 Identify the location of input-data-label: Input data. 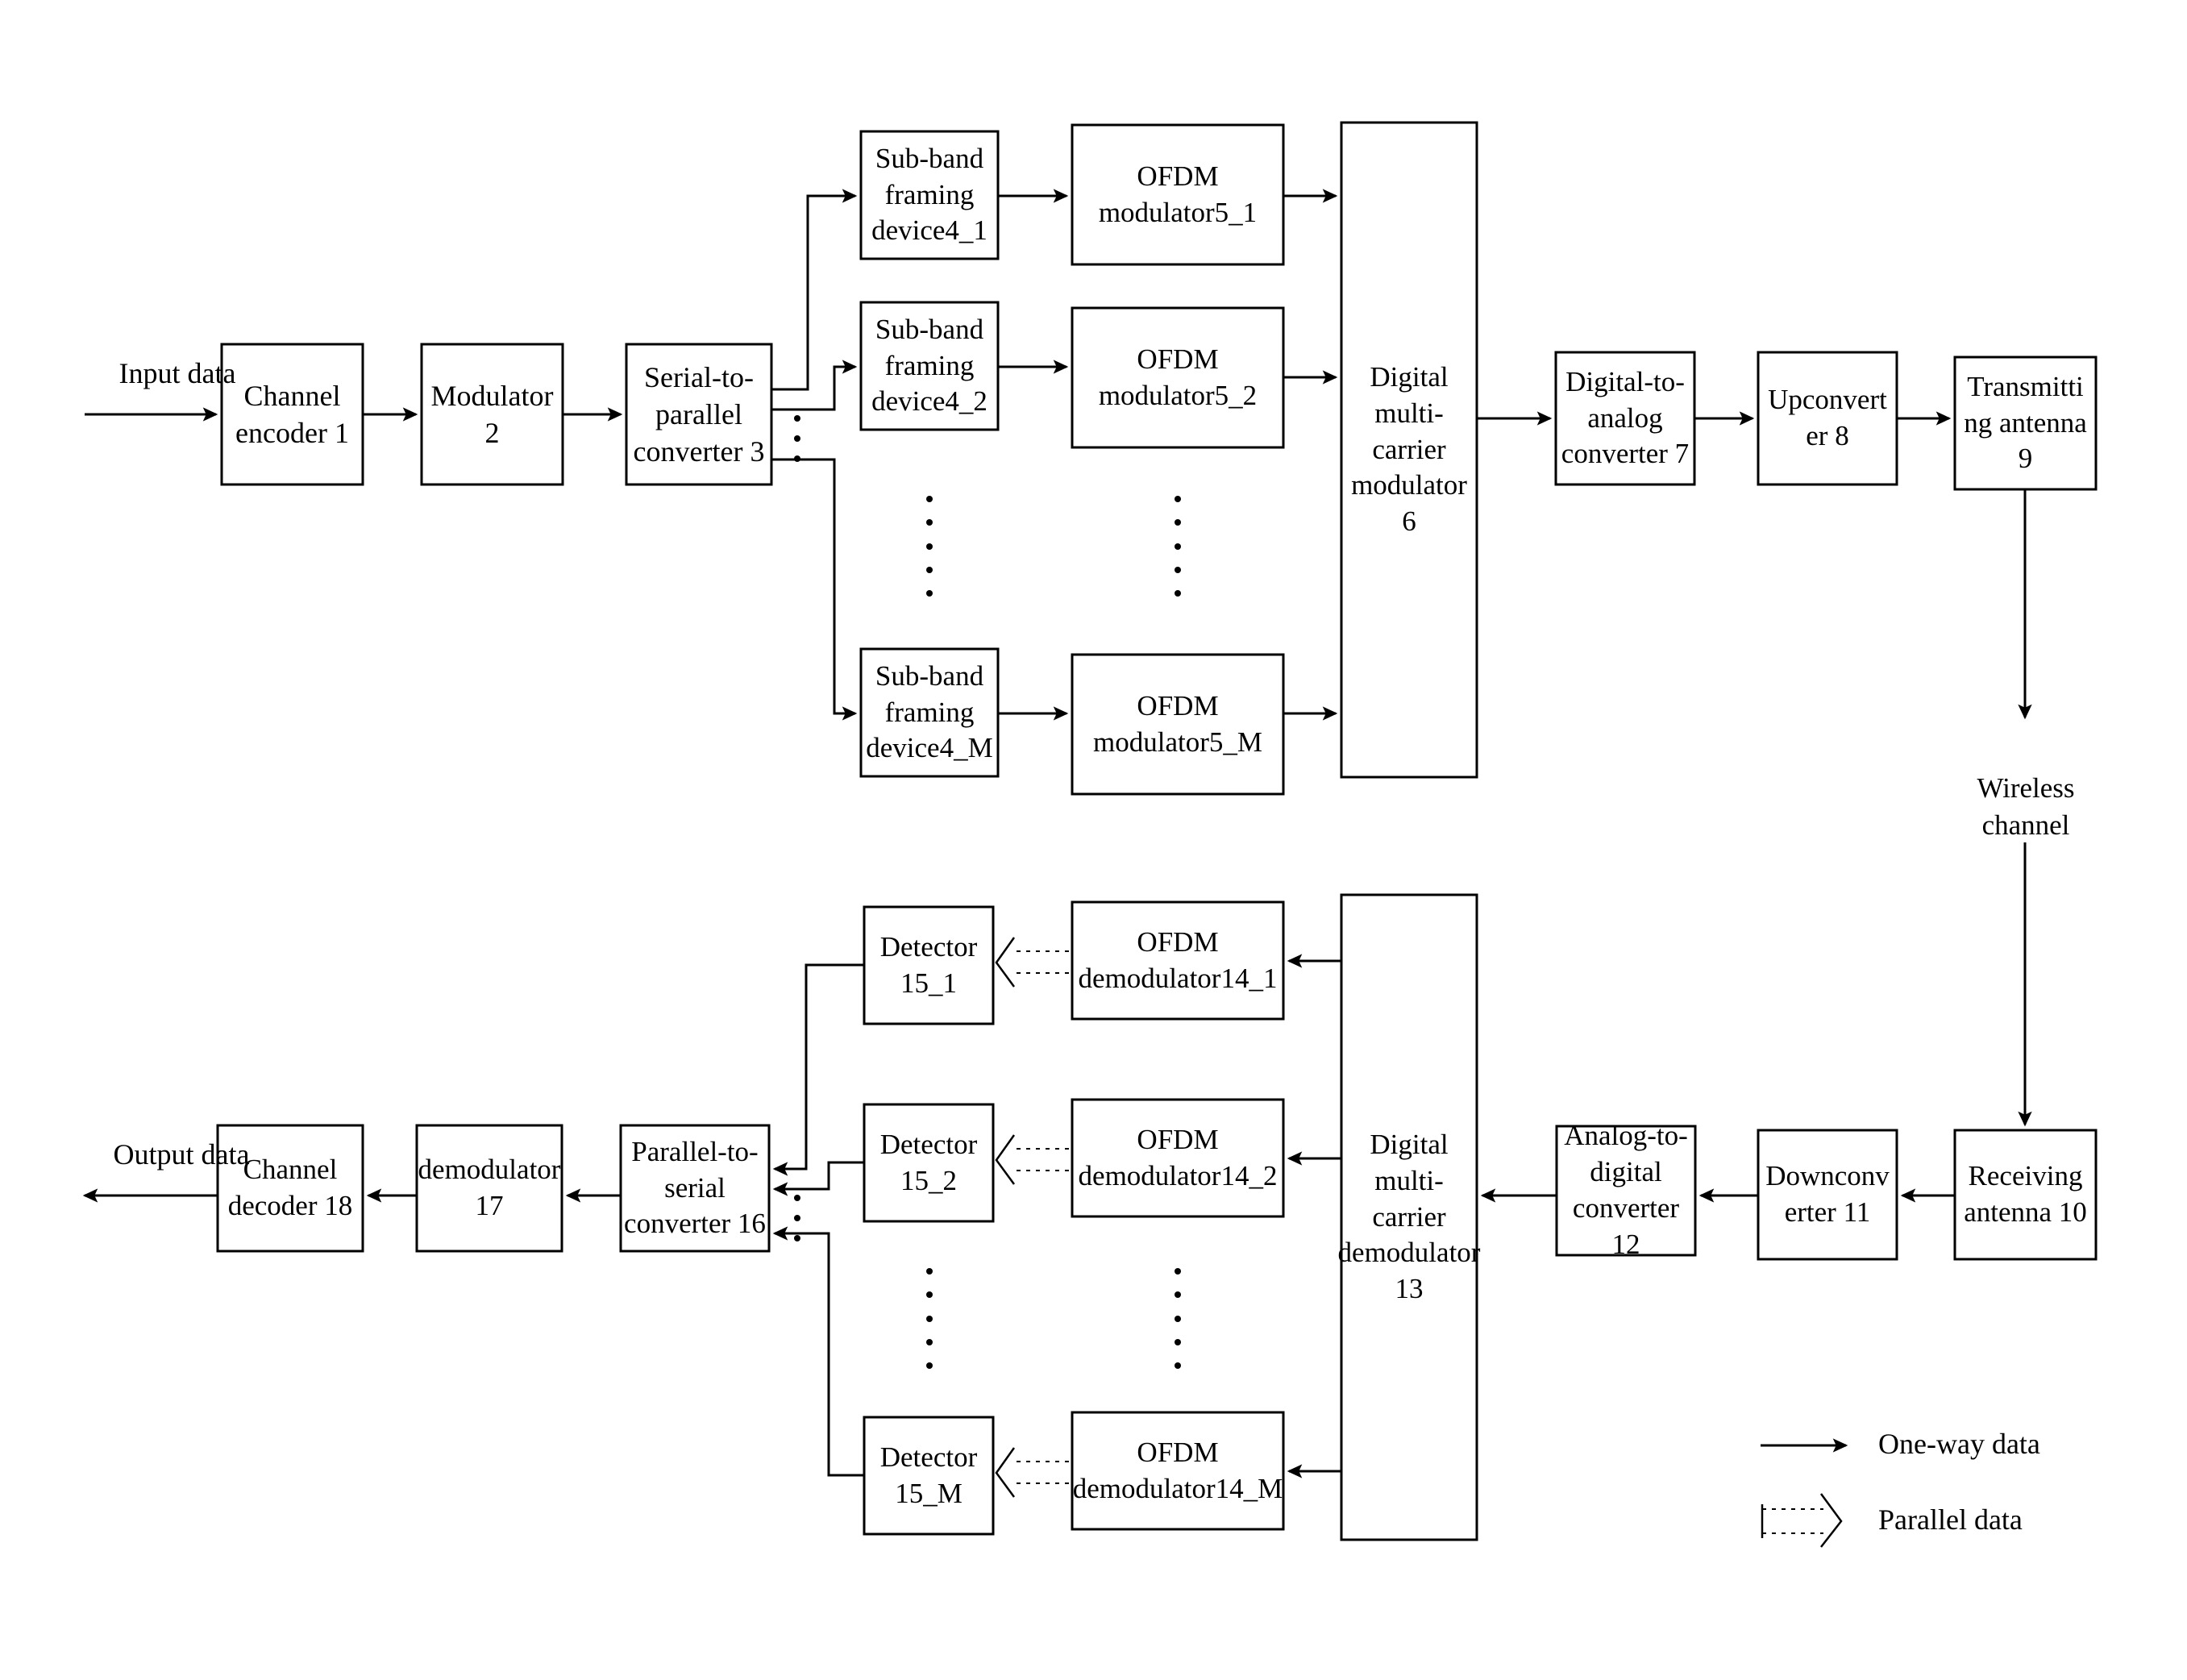
(177, 373).